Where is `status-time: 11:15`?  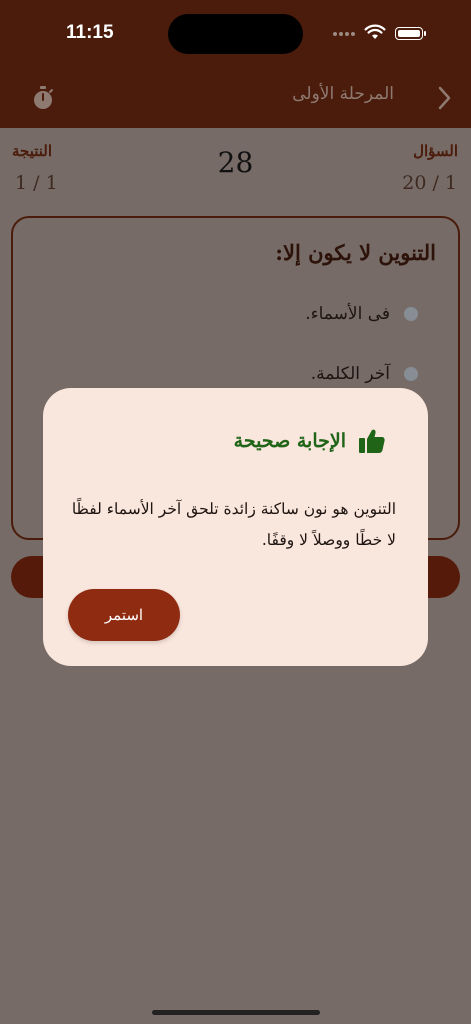
status-time: 11:15 is located at coordinates (90, 32).